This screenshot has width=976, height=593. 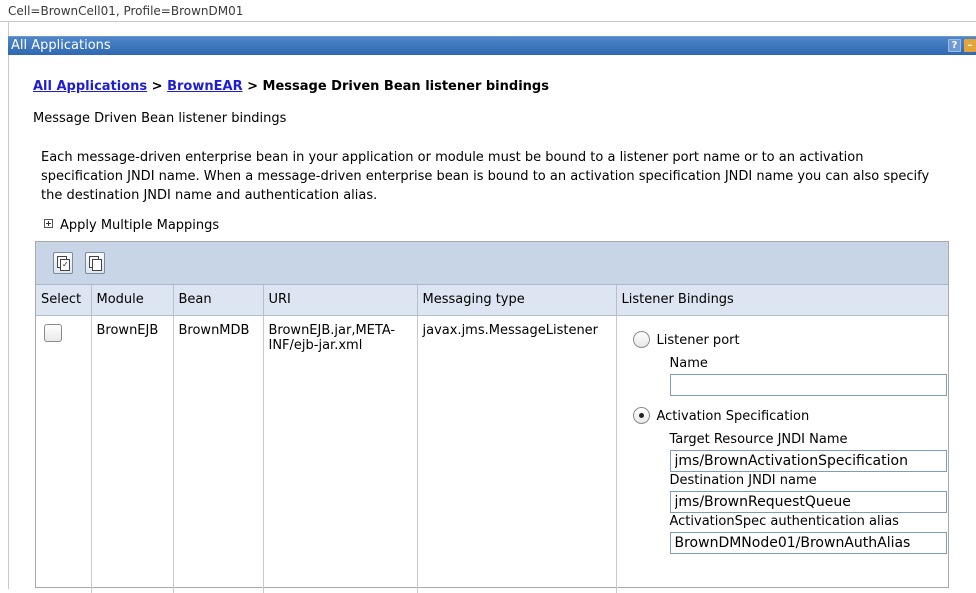 What do you see at coordinates (758, 439) in the screenshot?
I see `target-jndi-label: Target Resource JNDI Name` at bounding box center [758, 439].